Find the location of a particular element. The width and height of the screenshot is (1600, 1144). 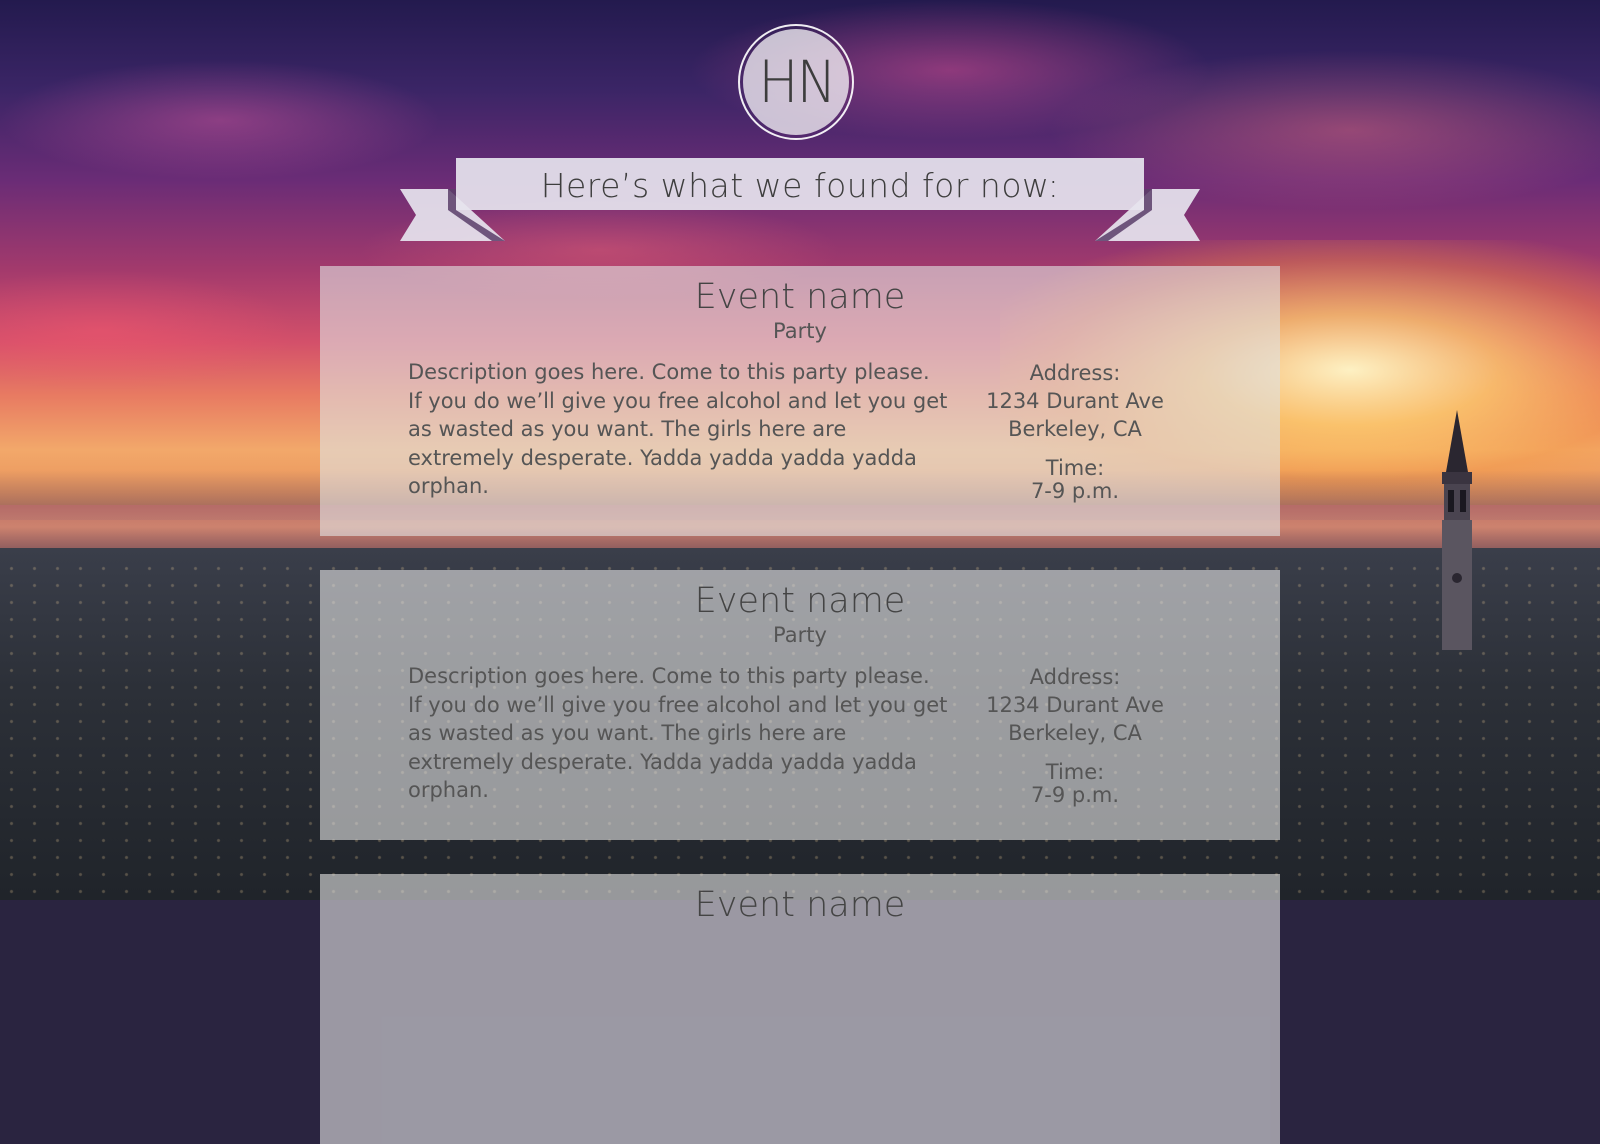

banner-title: Here’s what we found for now: is located at coordinates (800, 185).